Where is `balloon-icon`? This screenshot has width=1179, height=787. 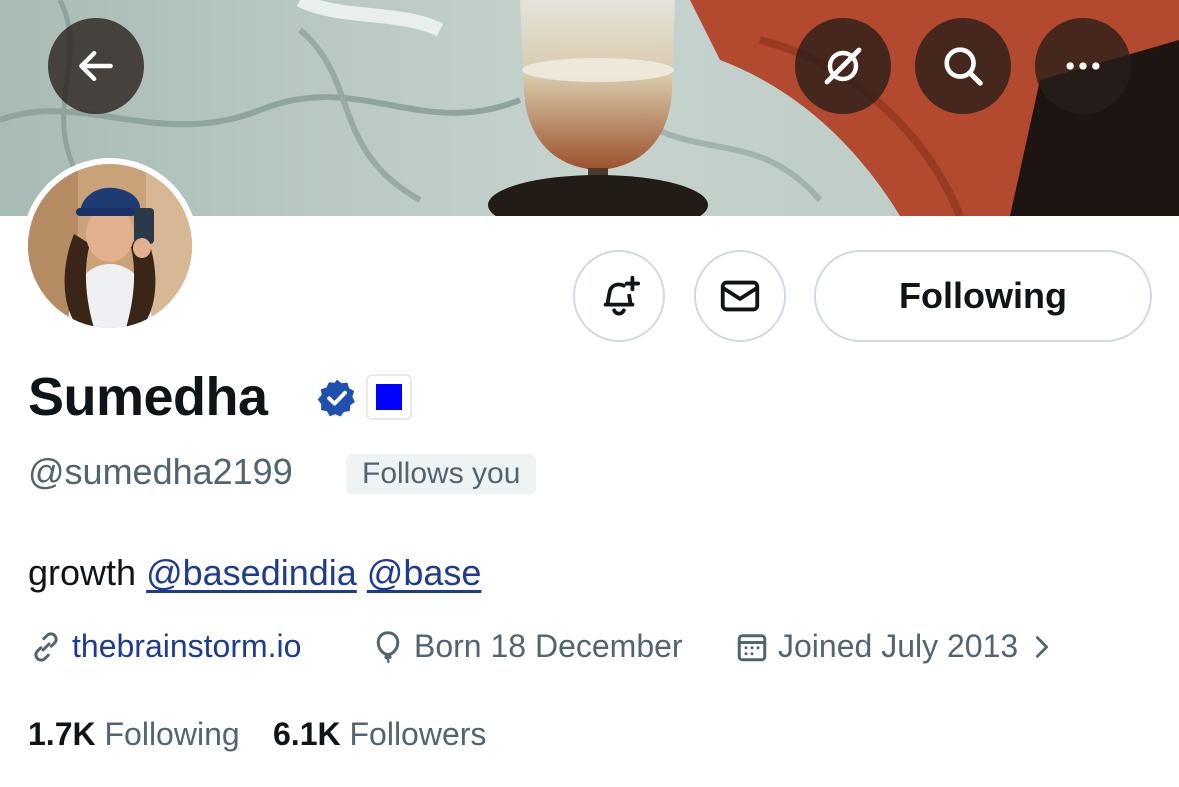 balloon-icon is located at coordinates (388, 646).